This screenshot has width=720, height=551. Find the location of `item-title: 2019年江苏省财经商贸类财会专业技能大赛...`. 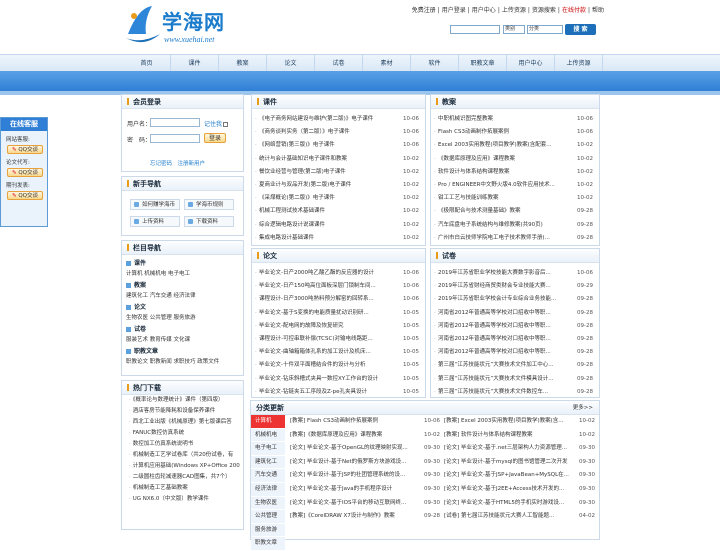

item-title: 2019年江苏省财经商贸类财会专业技能大赛... is located at coordinates (505, 286).